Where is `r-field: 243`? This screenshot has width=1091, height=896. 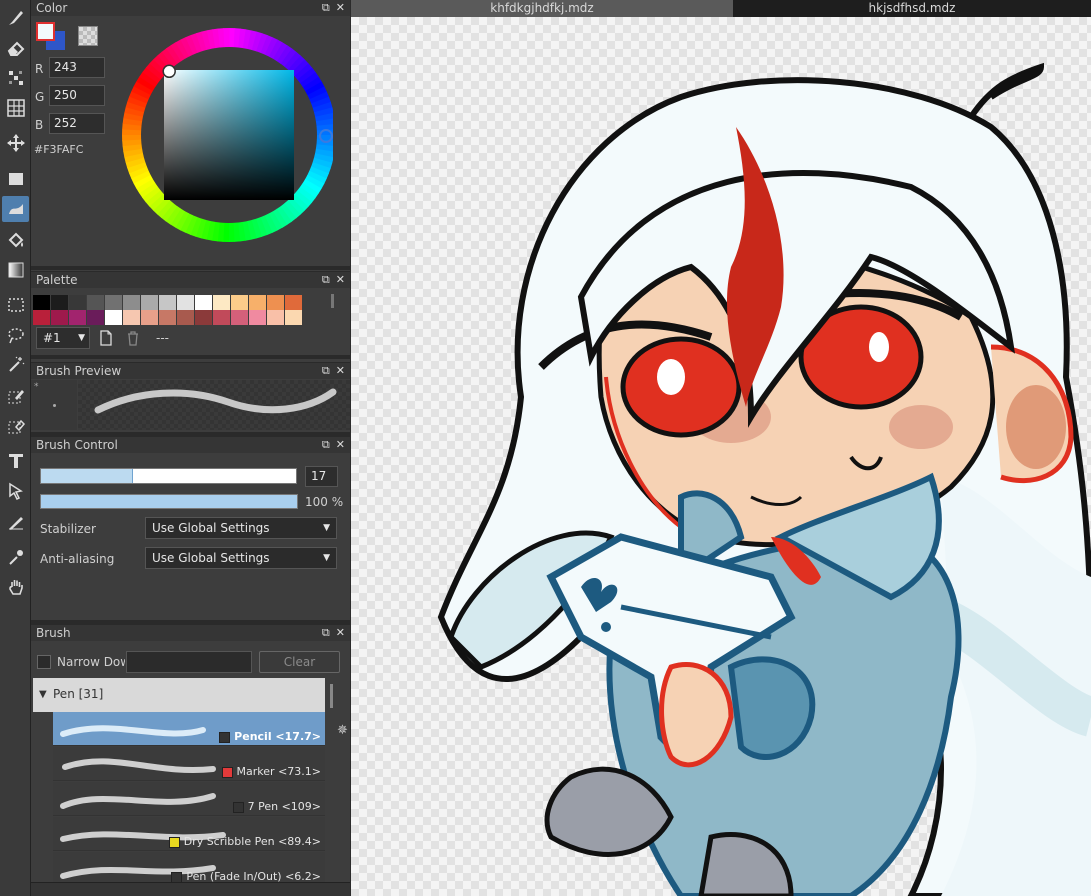
r-field: 243 is located at coordinates (77, 67).